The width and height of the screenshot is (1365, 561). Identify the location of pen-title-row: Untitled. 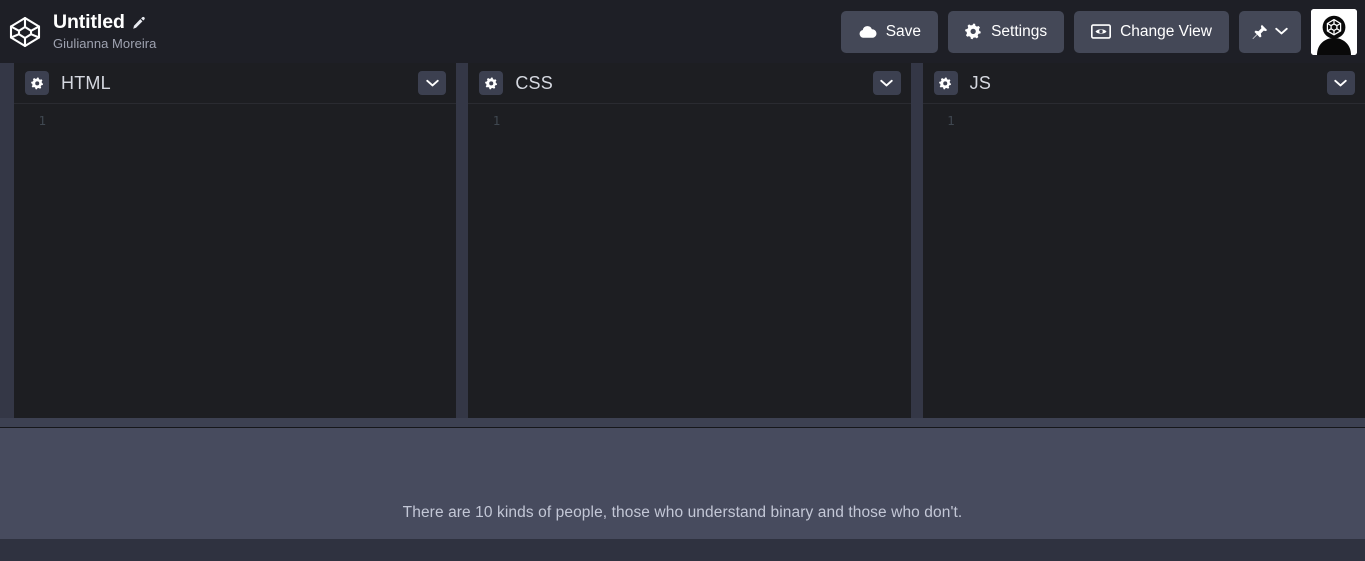
(104, 23).